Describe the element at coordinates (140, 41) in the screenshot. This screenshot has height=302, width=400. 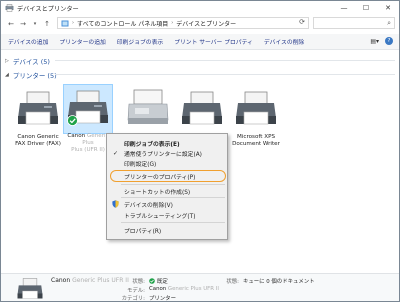
I see `see-print-jobs-button: 印刷ジョブの表示` at that location.